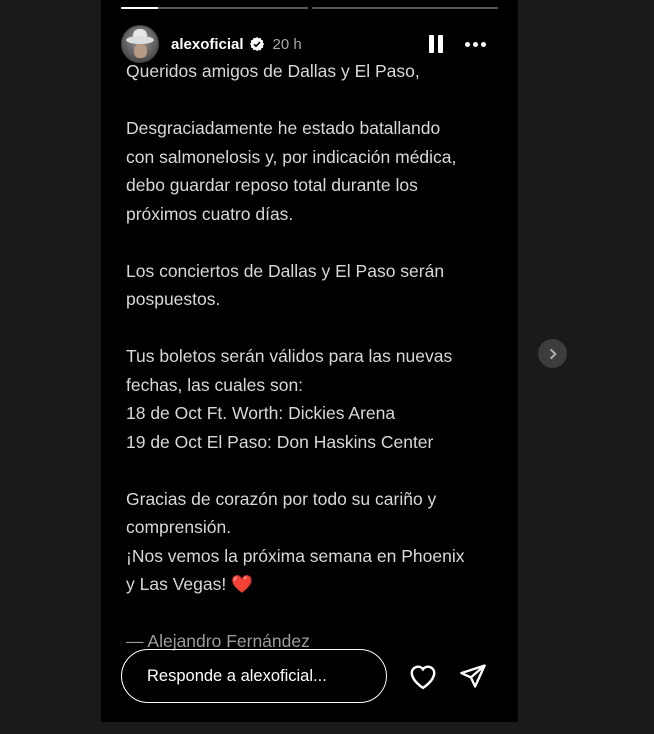 The image size is (654, 734). I want to click on heart-emoji: ❤️, so click(242, 584).